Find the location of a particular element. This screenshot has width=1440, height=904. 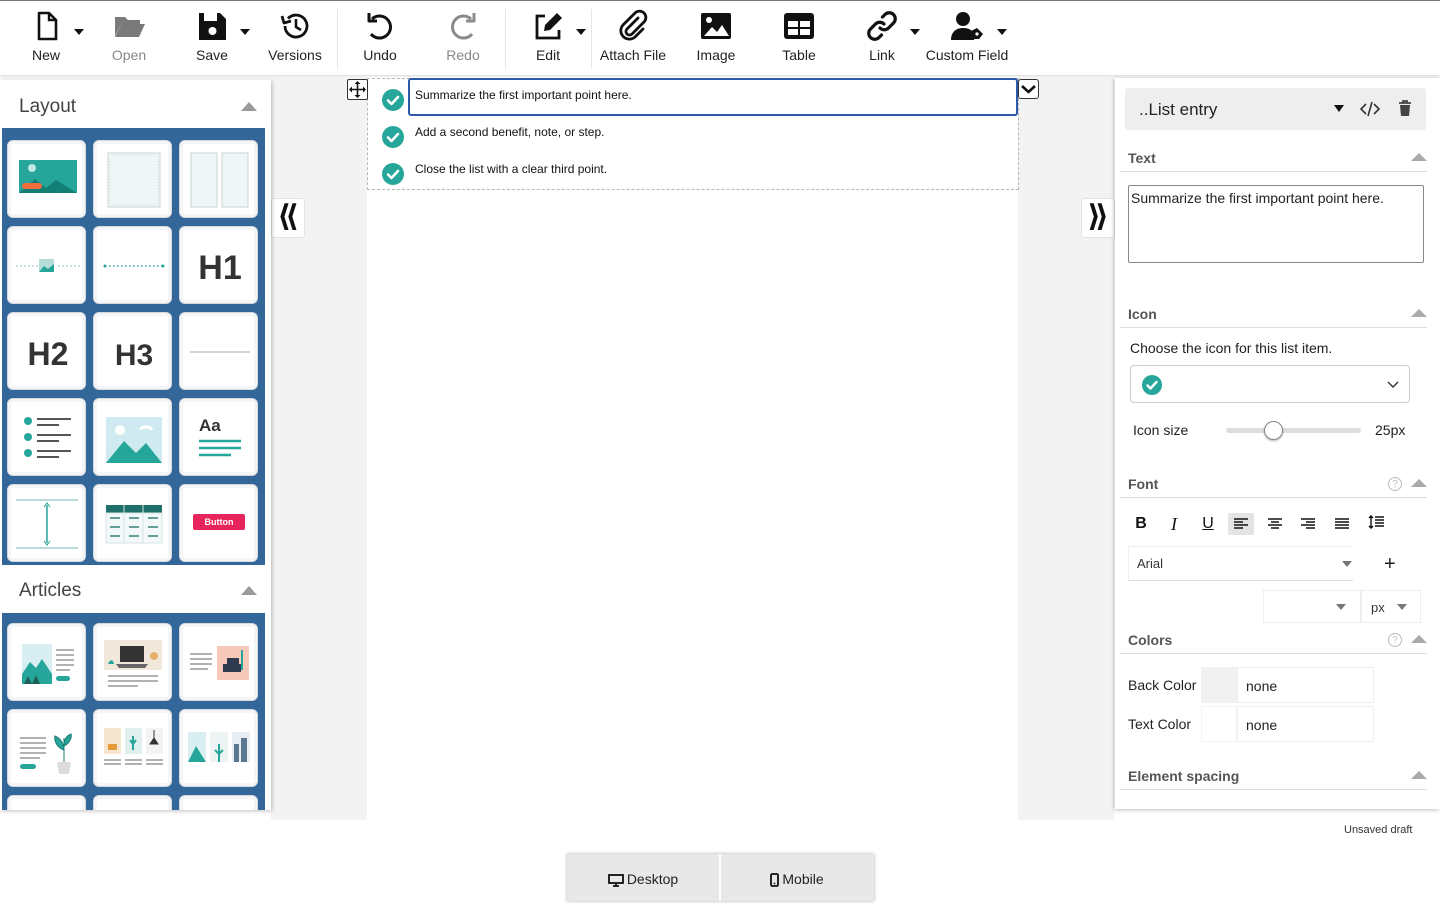

undo-button: Undo is located at coordinates (380, 37).